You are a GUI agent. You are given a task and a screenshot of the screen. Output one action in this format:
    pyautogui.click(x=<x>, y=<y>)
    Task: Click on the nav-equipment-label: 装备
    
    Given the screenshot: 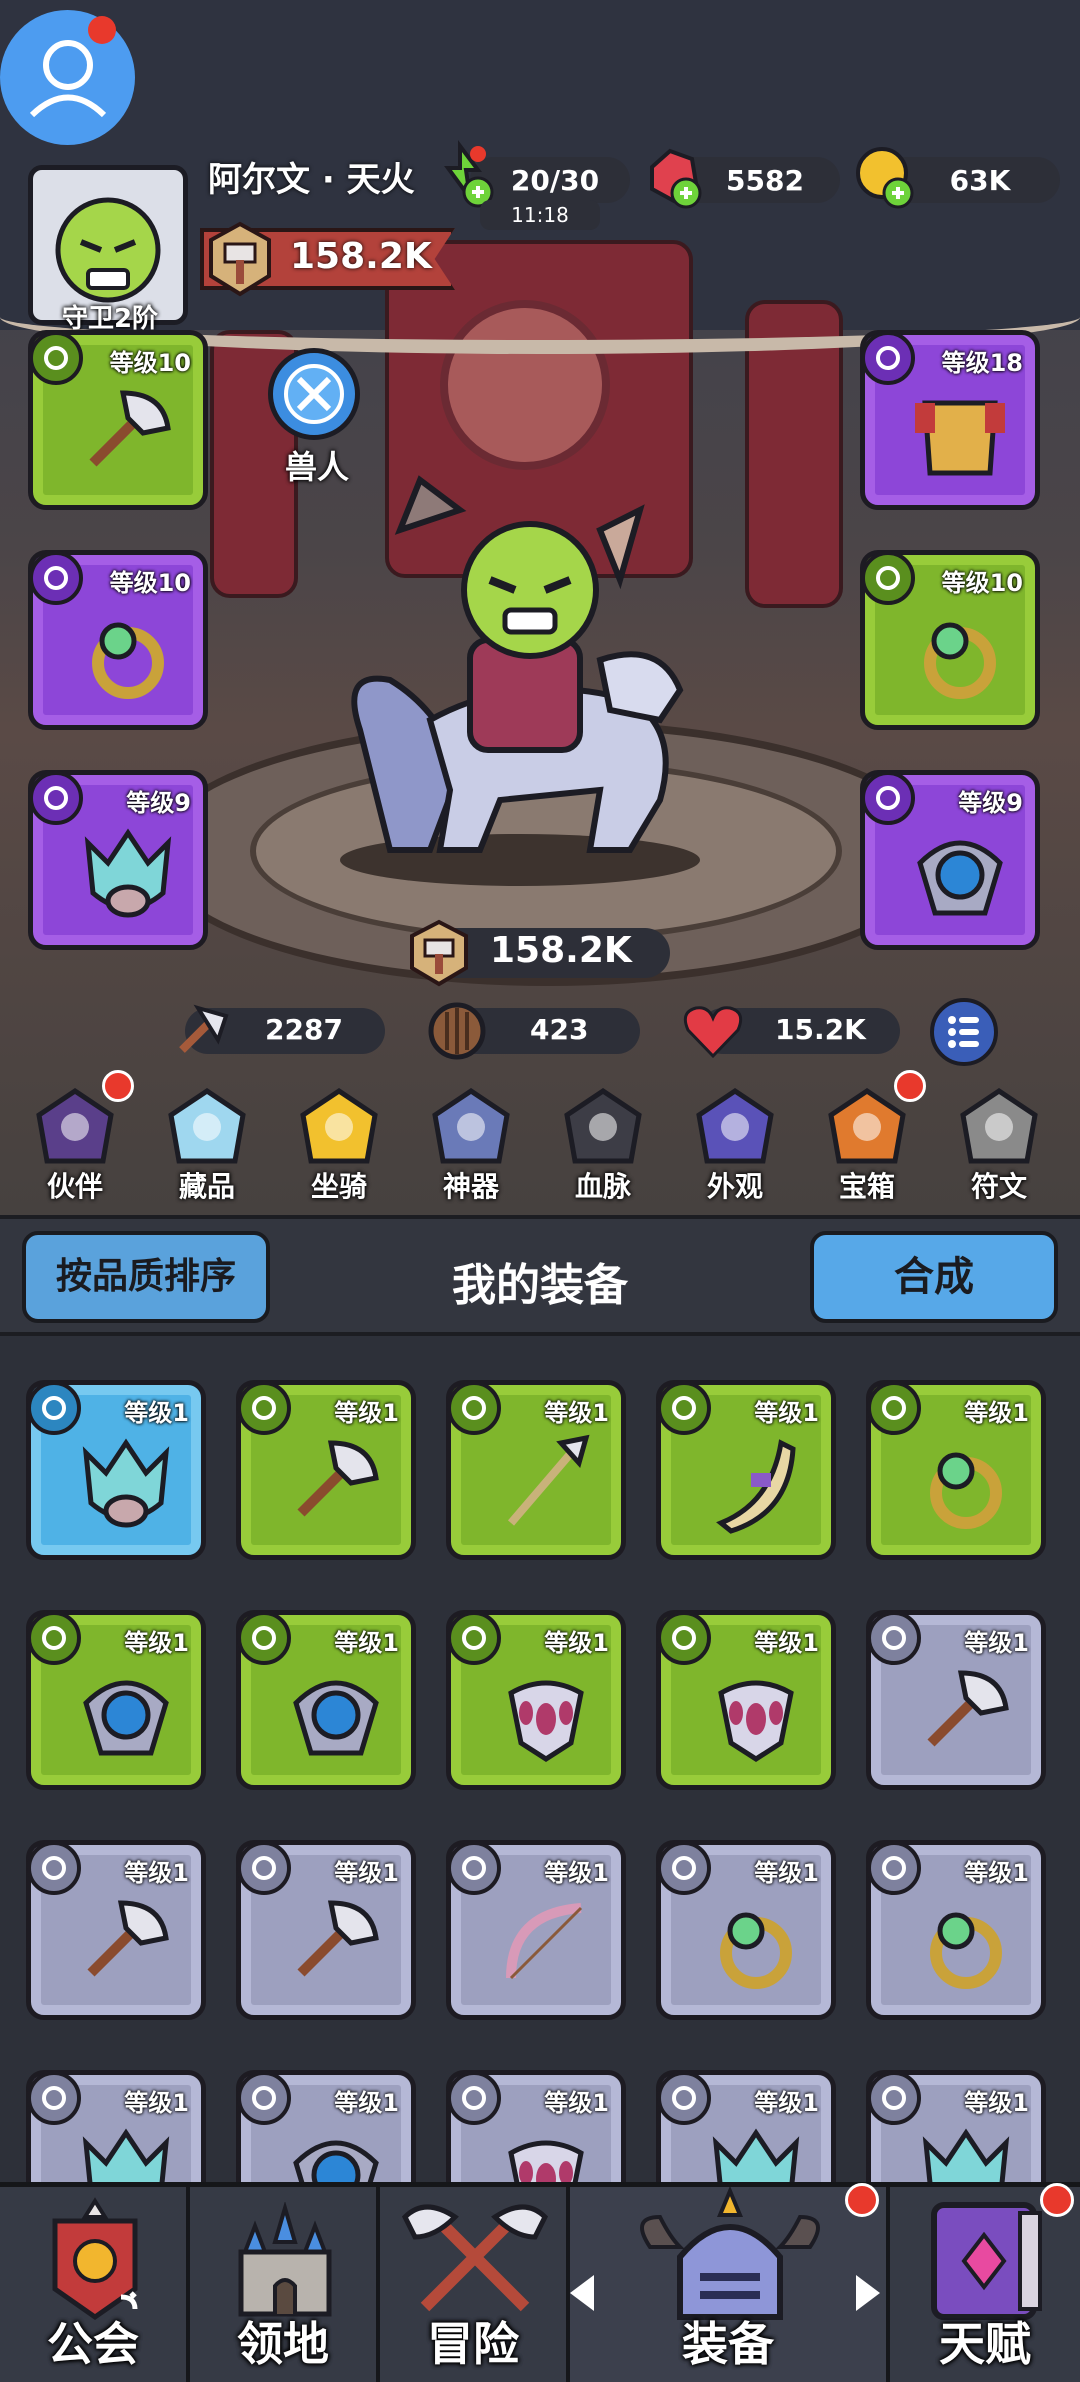 What is the action you would take?
    pyautogui.click(x=728, y=2344)
    